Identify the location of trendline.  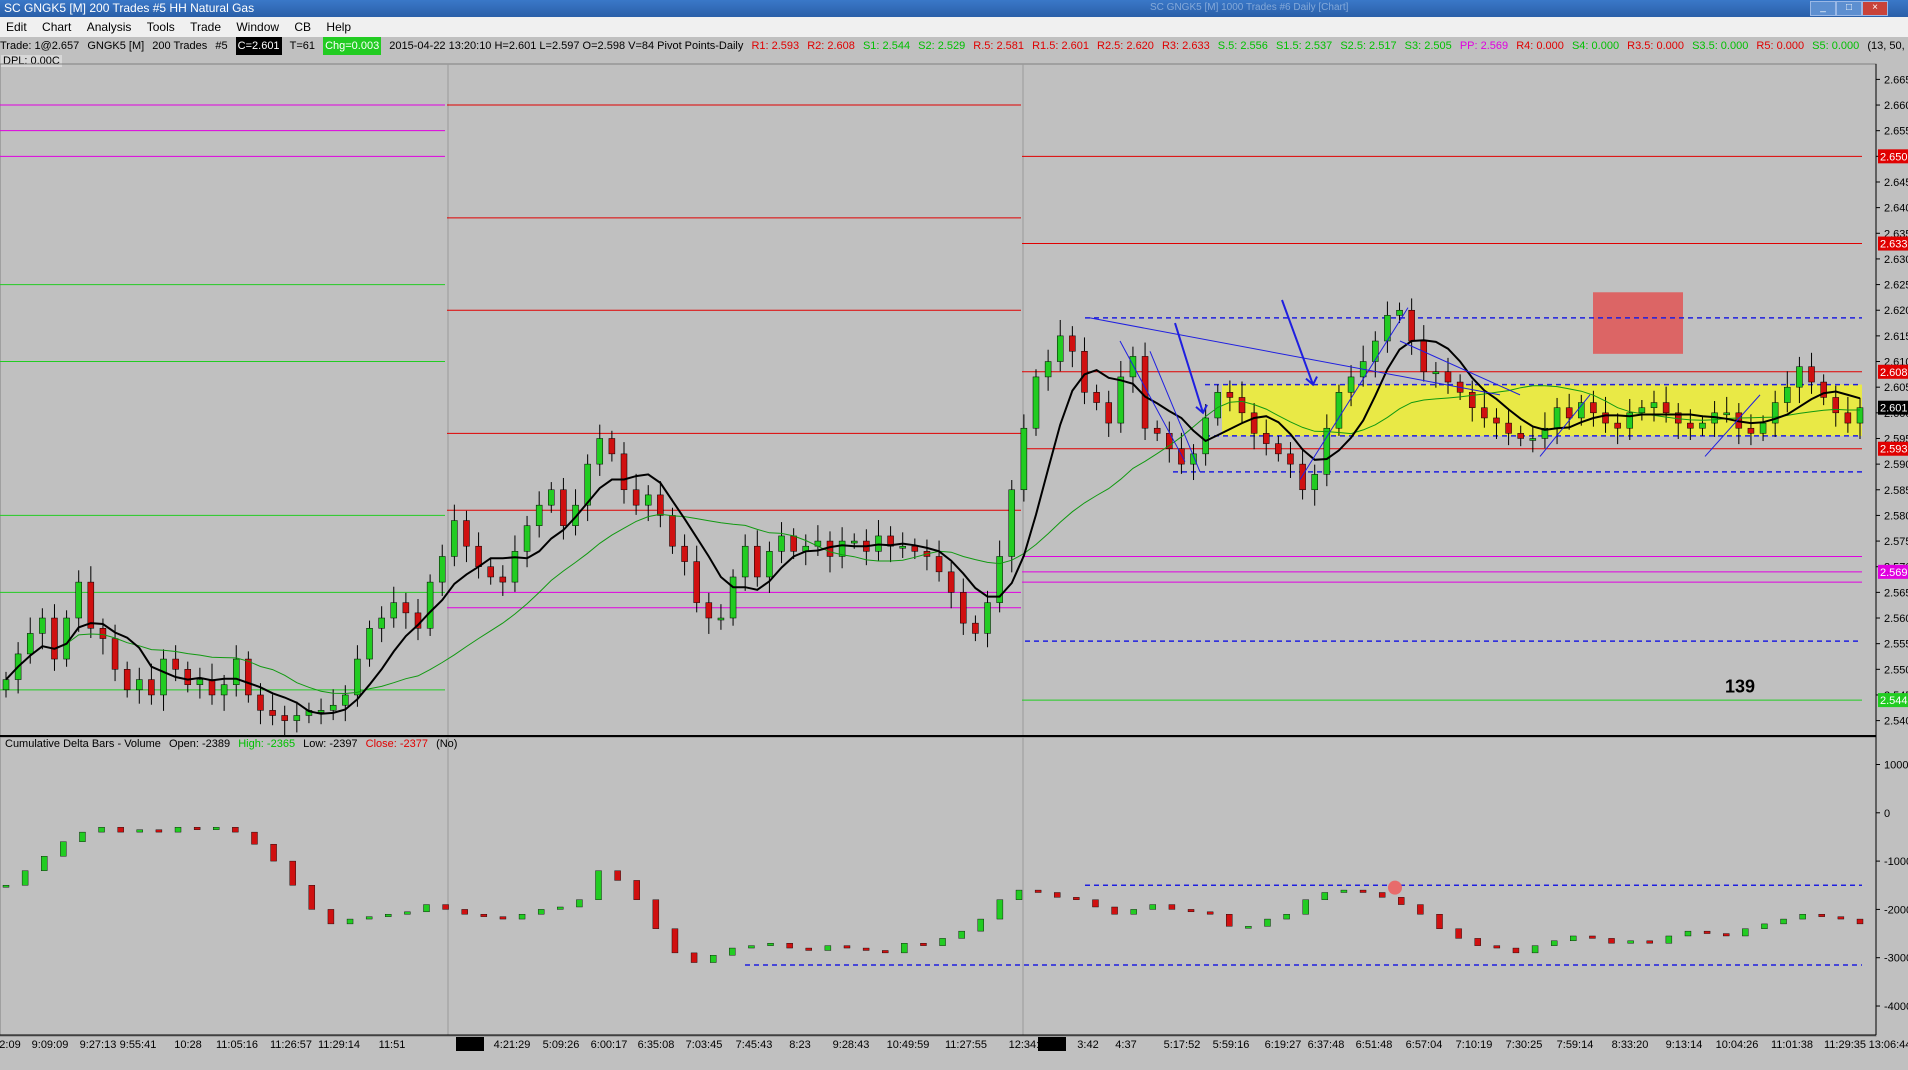
(1295, 356).